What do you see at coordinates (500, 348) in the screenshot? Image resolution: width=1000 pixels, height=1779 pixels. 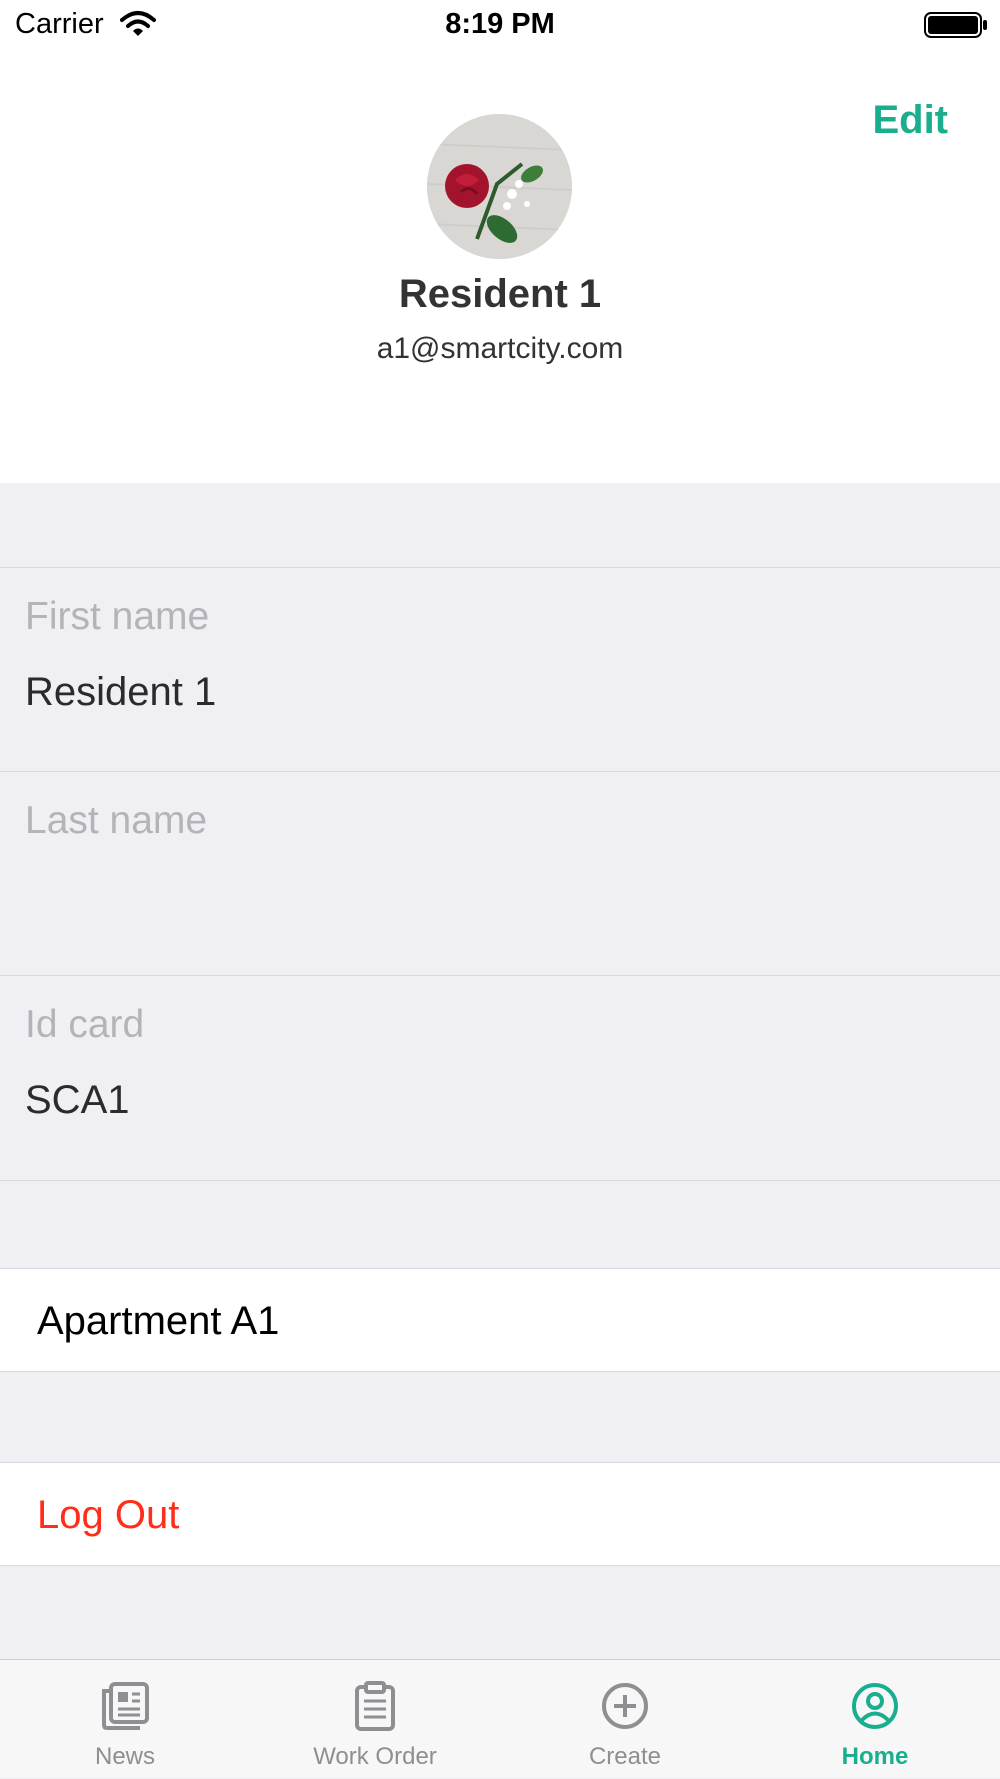 I see `profile-email: a1@smartcity.com` at bounding box center [500, 348].